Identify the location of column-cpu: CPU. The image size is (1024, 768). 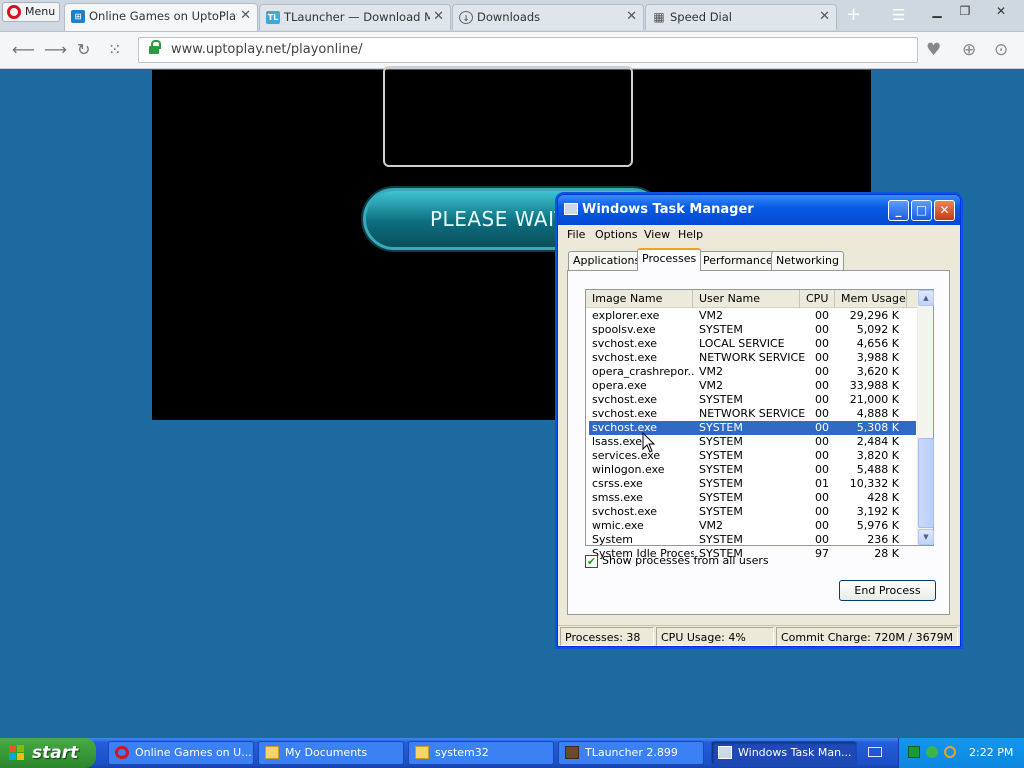
(817, 299).